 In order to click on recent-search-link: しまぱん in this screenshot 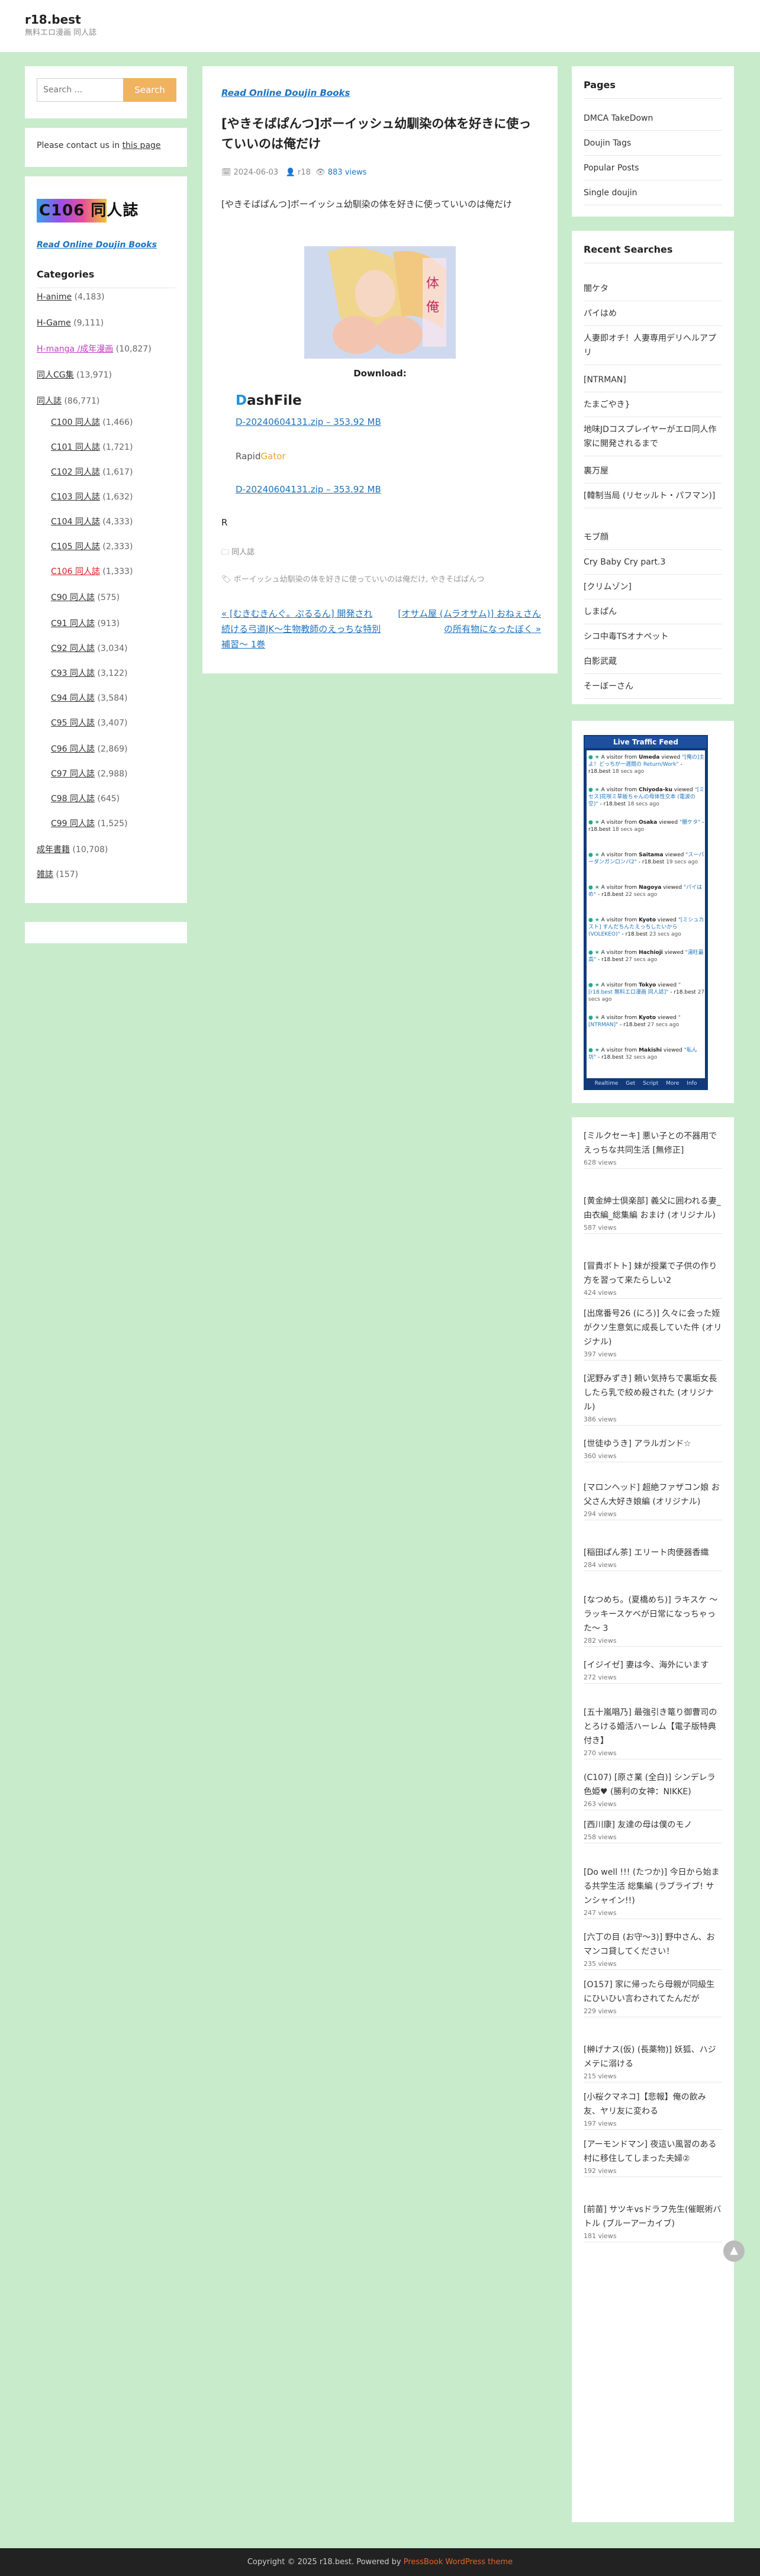, I will do `click(653, 614)`.